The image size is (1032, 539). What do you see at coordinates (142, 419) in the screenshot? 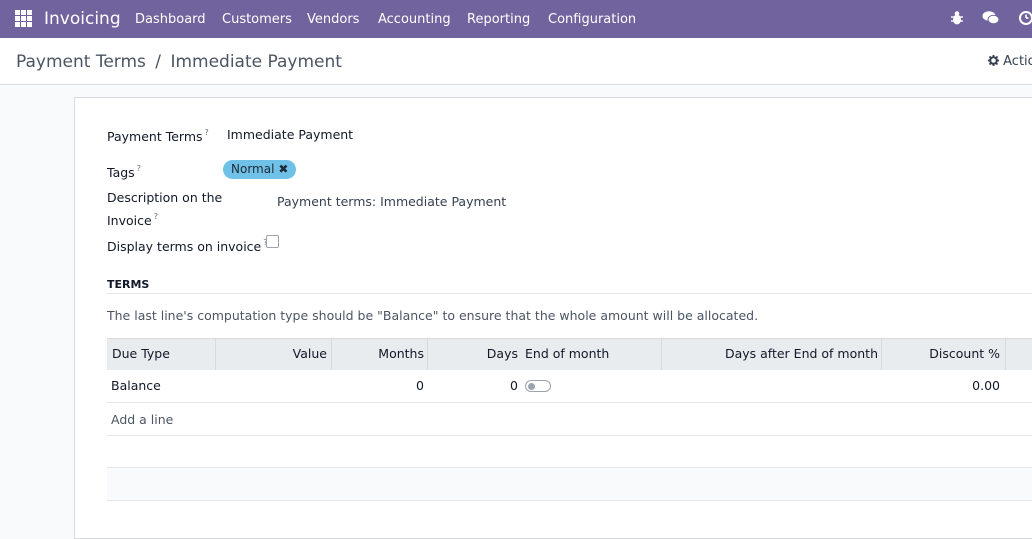
I see `add-line-button: Add a line` at bounding box center [142, 419].